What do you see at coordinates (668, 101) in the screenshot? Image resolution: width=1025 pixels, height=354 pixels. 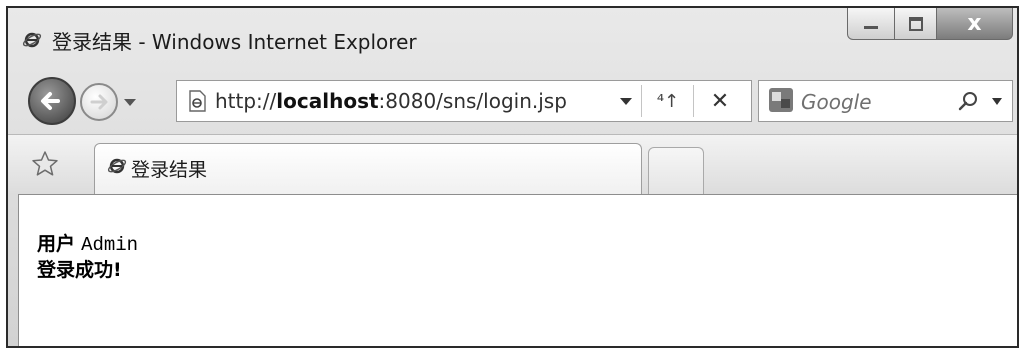 I see `refresh-button: ⁴↑` at bounding box center [668, 101].